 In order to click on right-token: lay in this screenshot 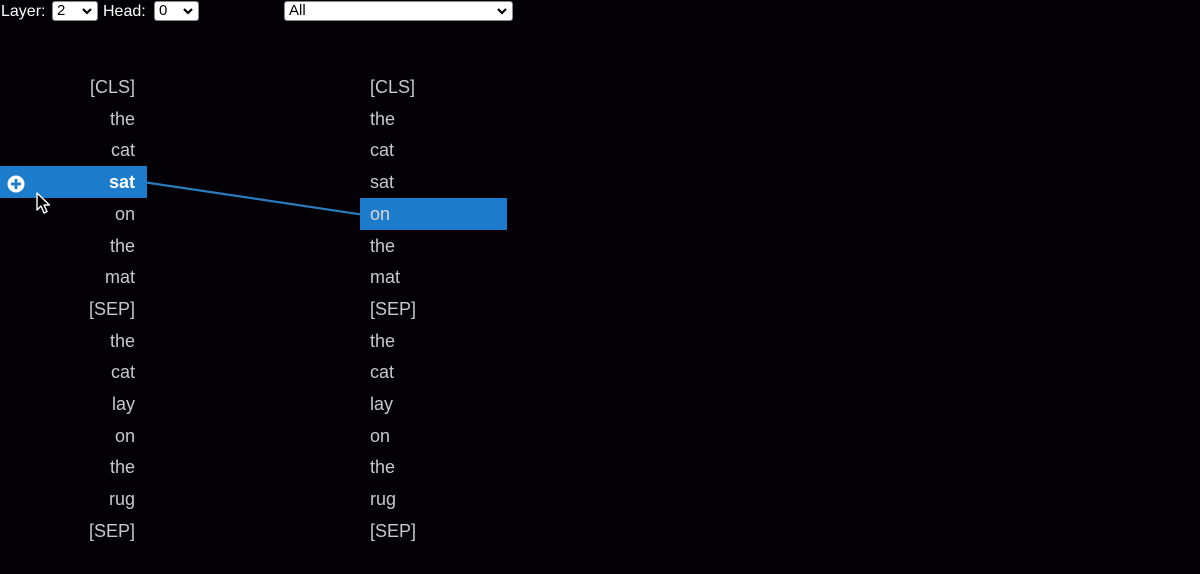, I will do `click(433, 404)`.